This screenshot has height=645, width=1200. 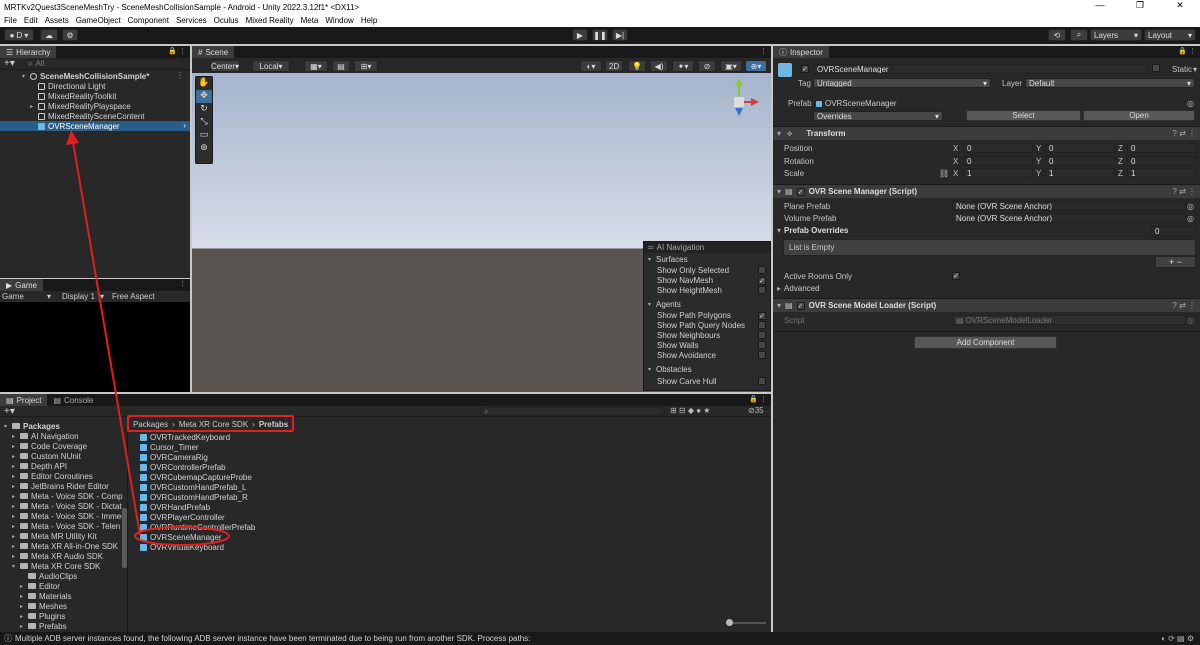 I want to click on gizmos-icon: ⊕▾, so click(x=756, y=66).